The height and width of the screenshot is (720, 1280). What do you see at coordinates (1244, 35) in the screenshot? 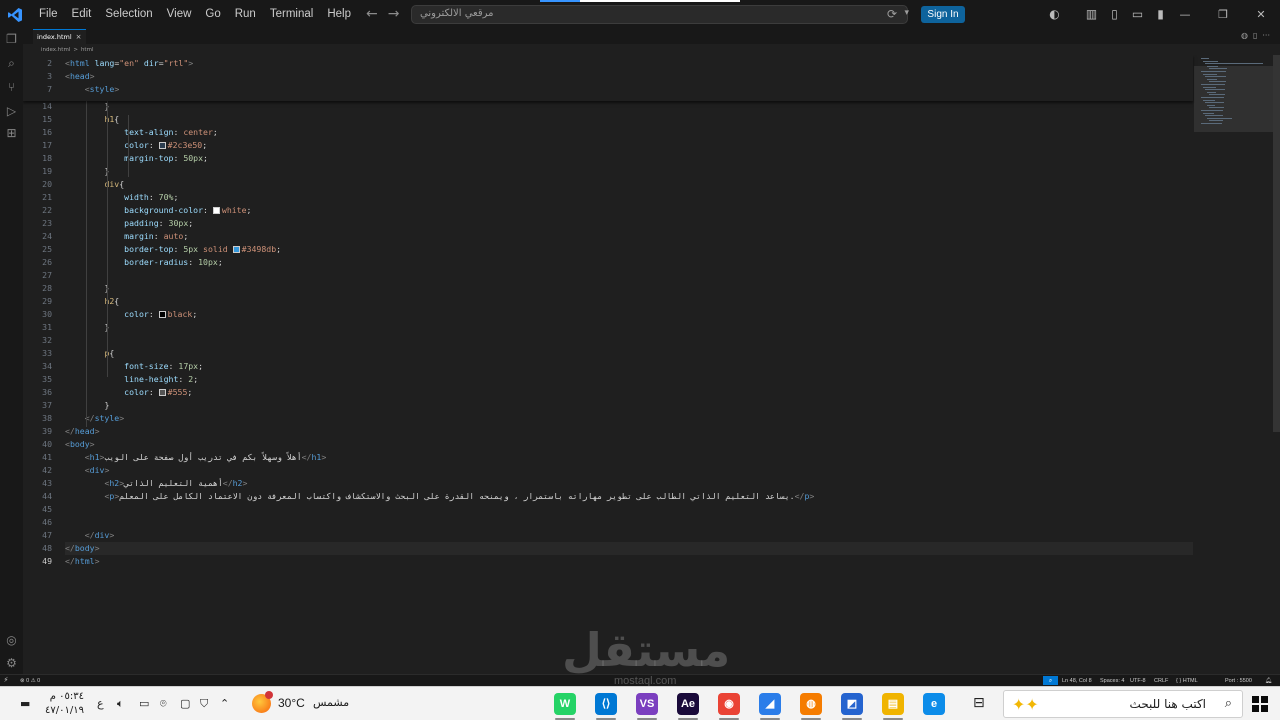
I see `open-changes-icon: ◍` at bounding box center [1244, 35].